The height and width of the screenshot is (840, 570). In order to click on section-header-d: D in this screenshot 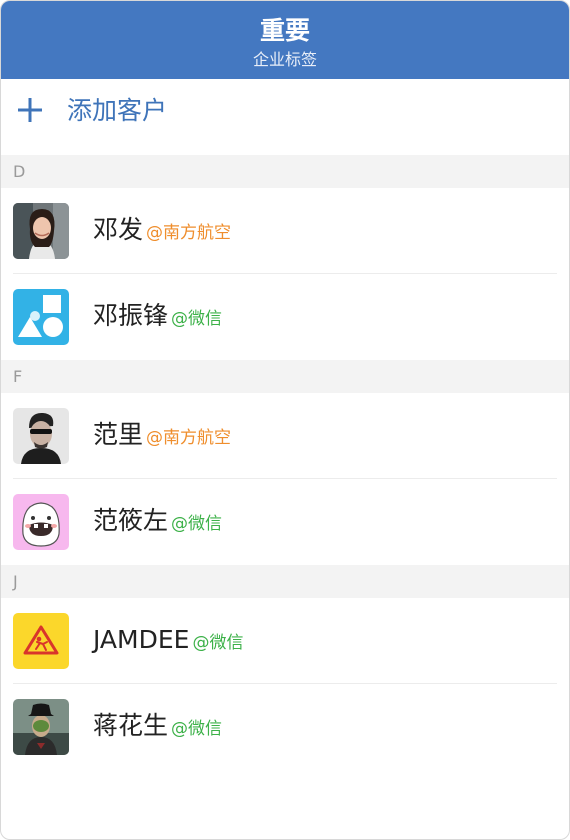, I will do `click(285, 171)`.